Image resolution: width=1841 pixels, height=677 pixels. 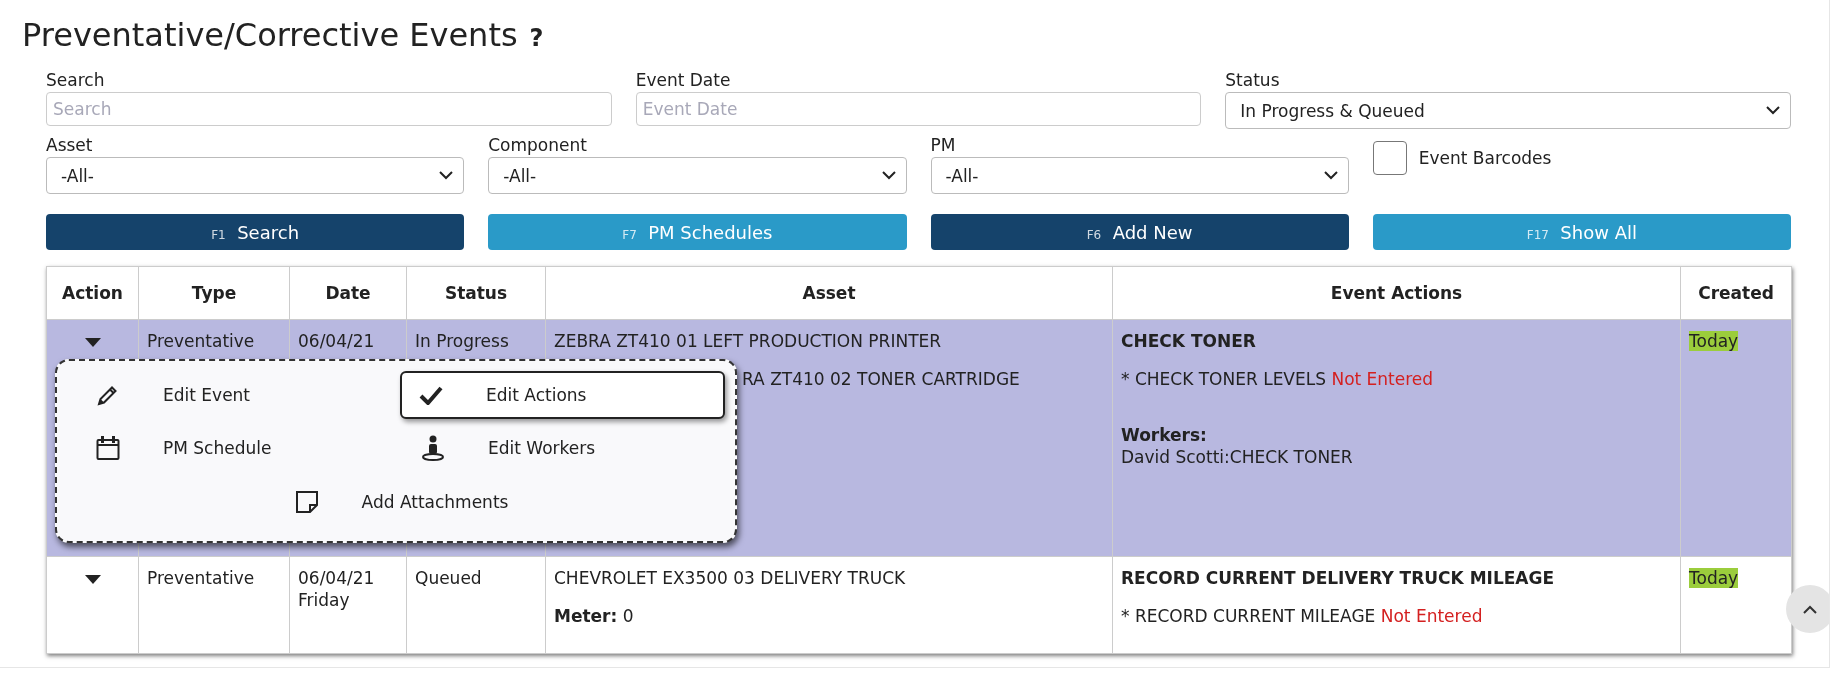 I want to click on chevron-up-icon, so click(x=1810, y=609).